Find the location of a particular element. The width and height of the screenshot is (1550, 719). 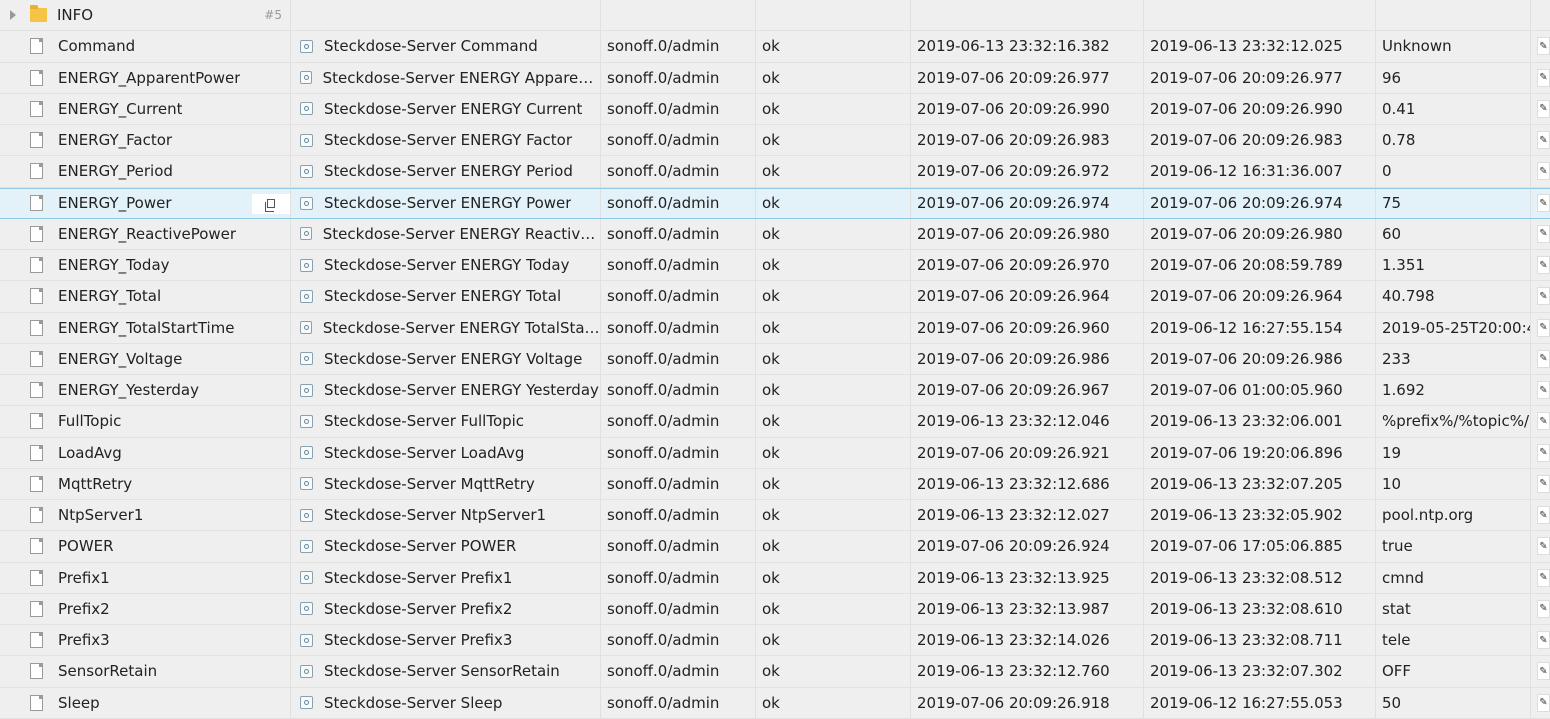

value-cell: true is located at coordinates (1453, 546).